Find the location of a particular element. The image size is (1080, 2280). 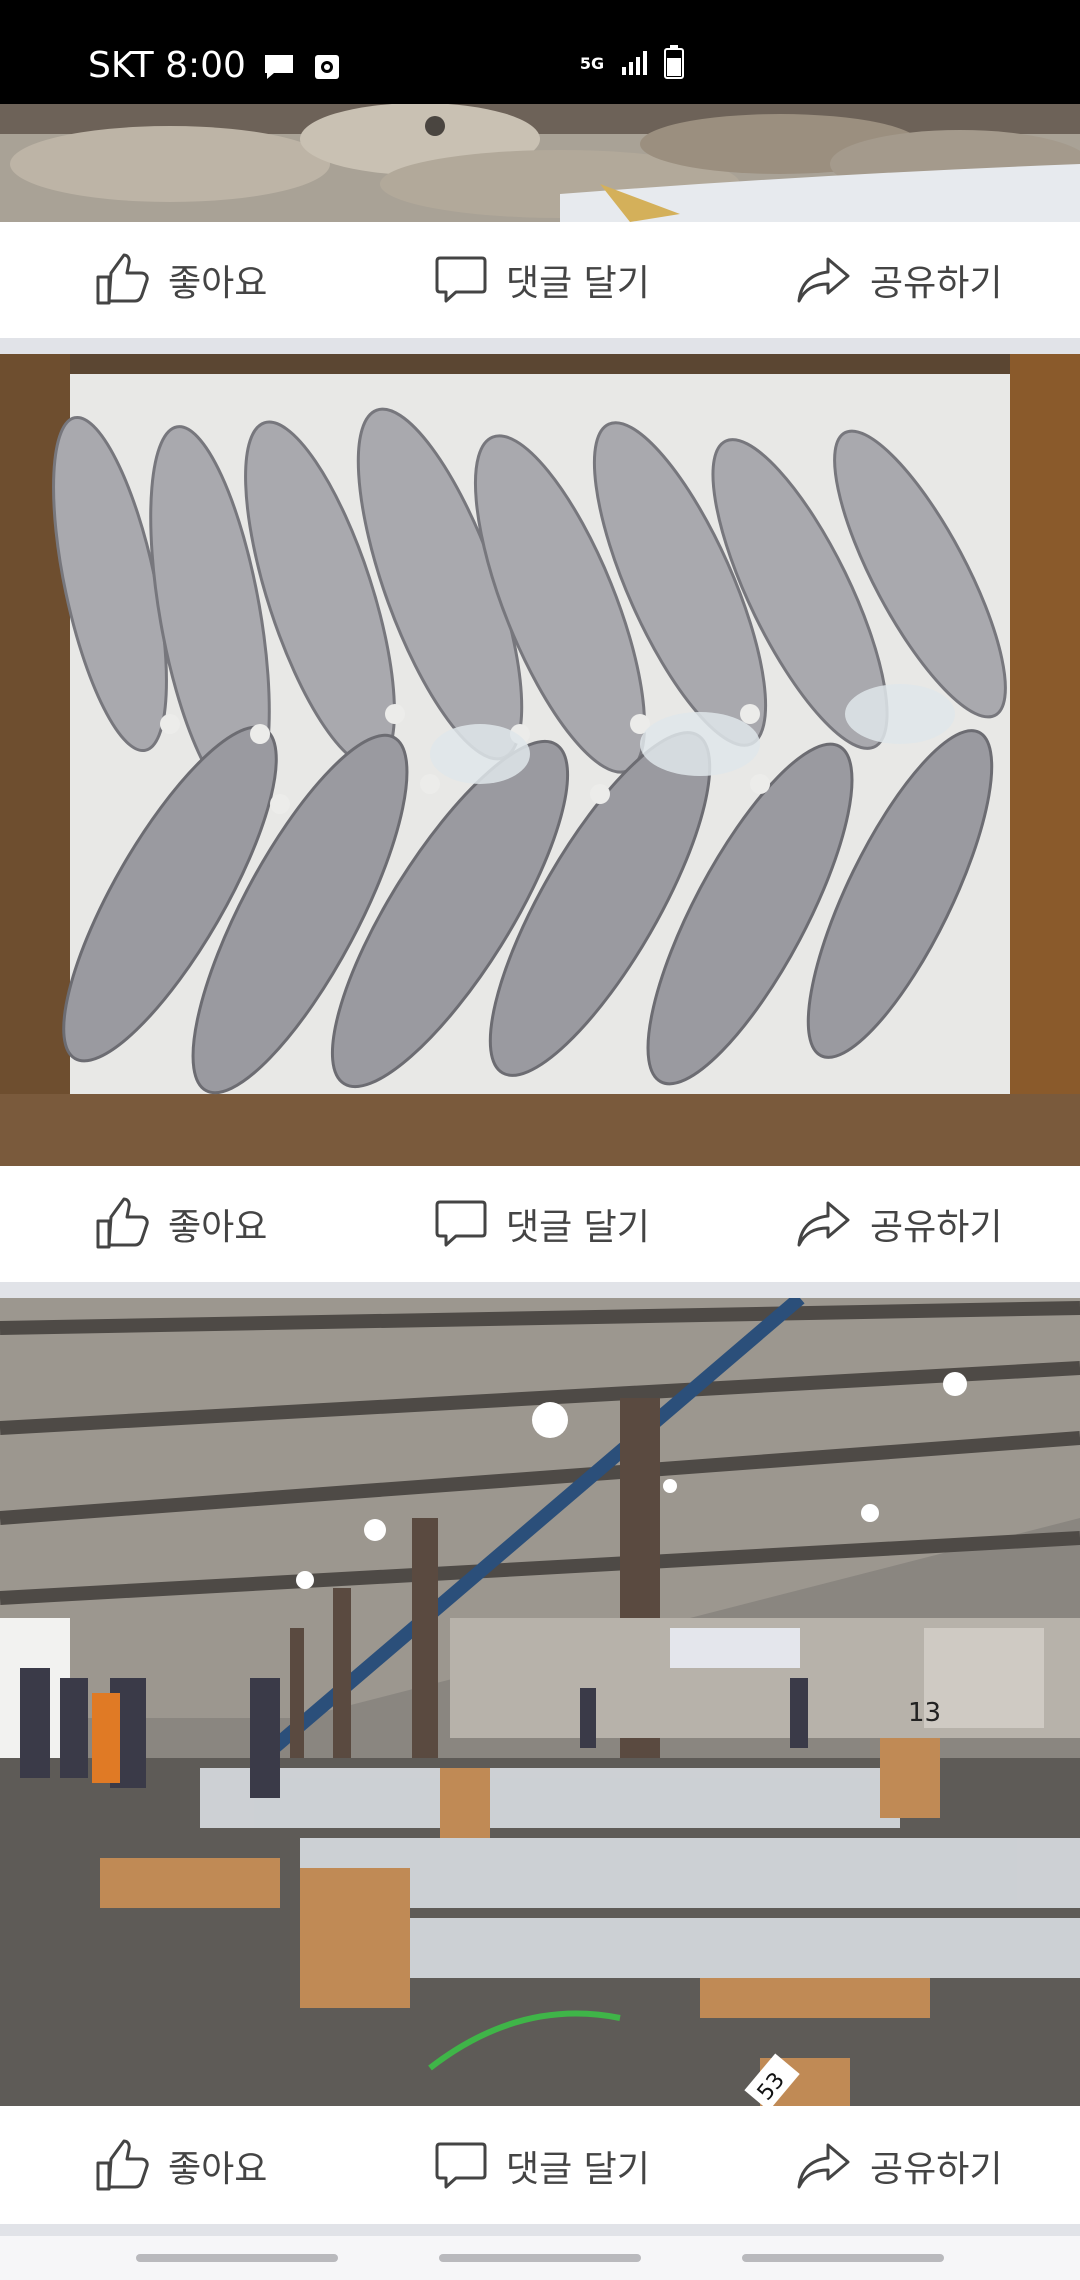

status-left: SKT 8:00 is located at coordinates (217, 65).